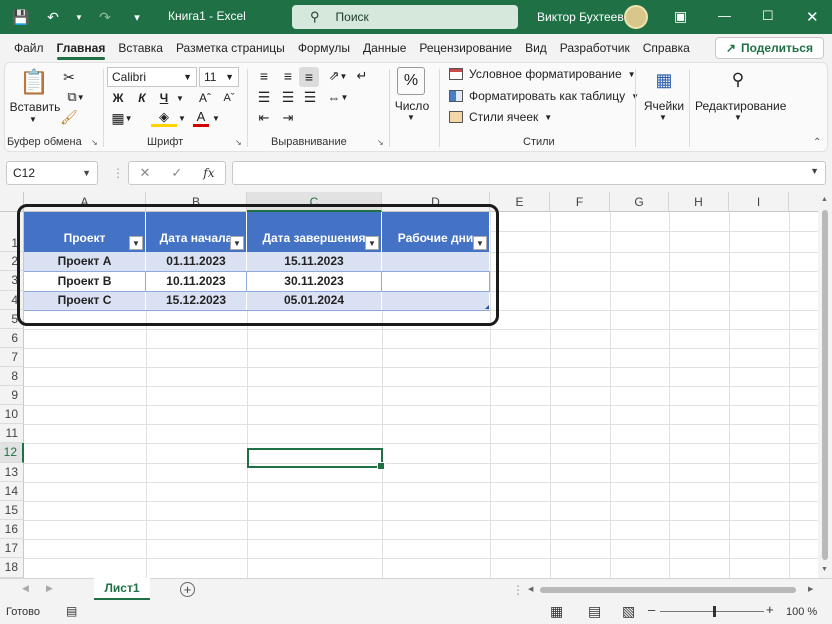  Describe the element at coordinates (324, 48) in the screenshot. I see `tab-formulas: Формулы` at that location.